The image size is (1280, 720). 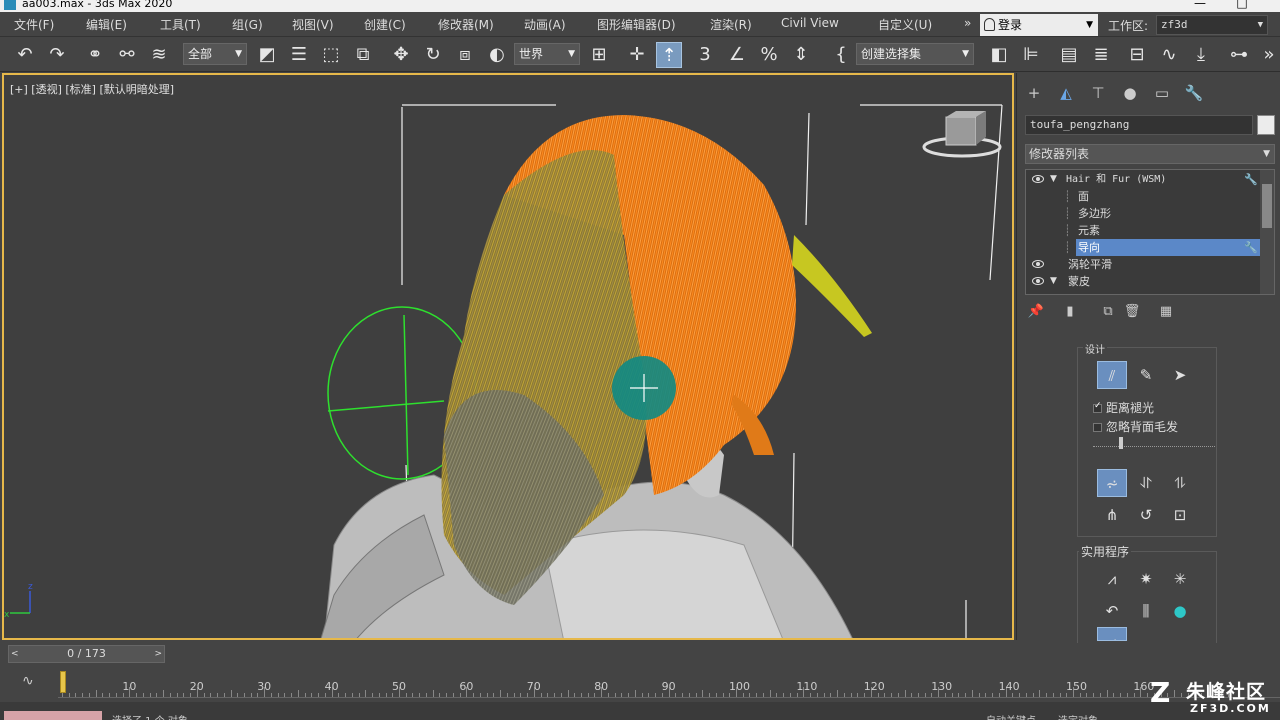 I want to click on time-slider: < 0 / 173 >, so click(x=86, y=654).